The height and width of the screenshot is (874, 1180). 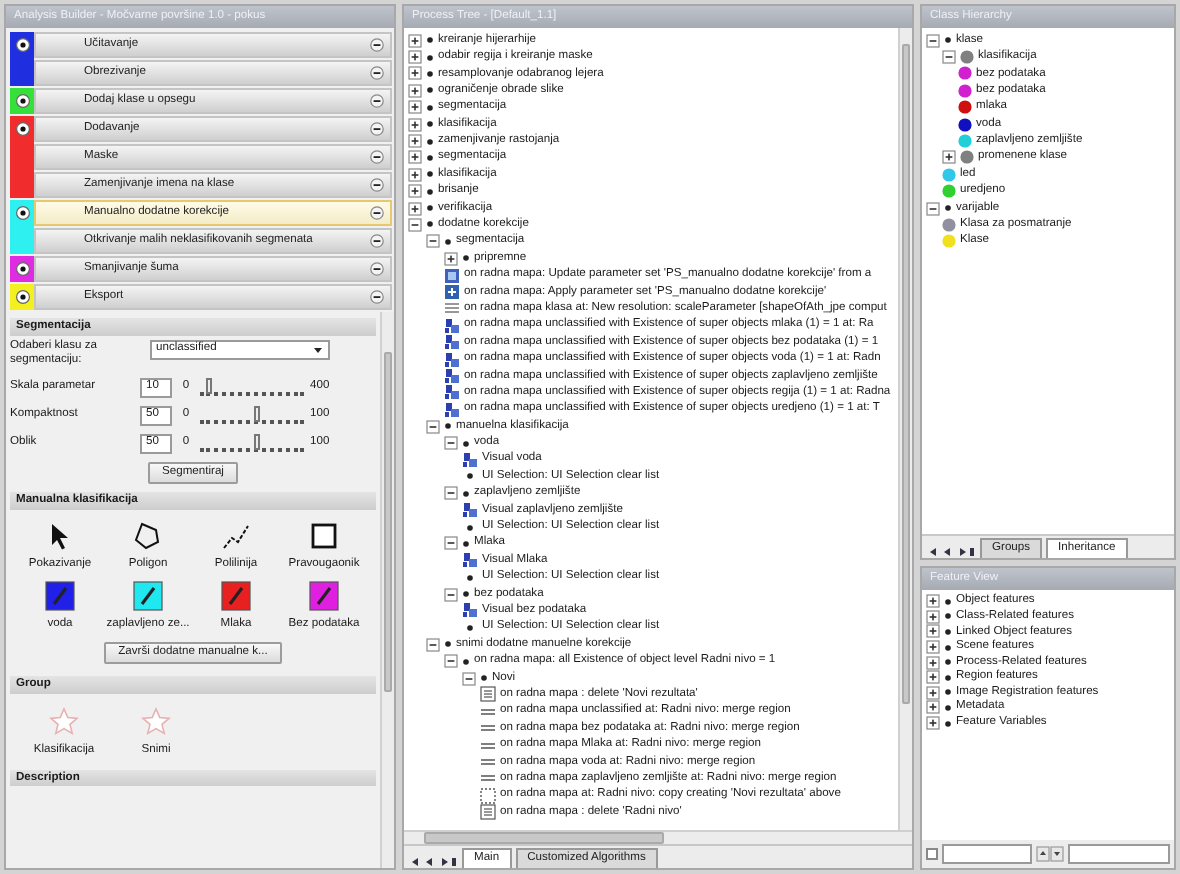 What do you see at coordinates (318, 349) in the screenshot?
I see `caret-icon` at bounding box center [318, 349].